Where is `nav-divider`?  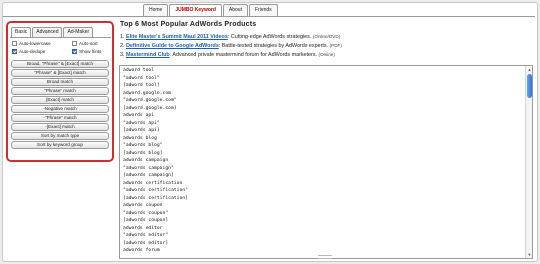
nav-divider is located at coordinates (269, 16).